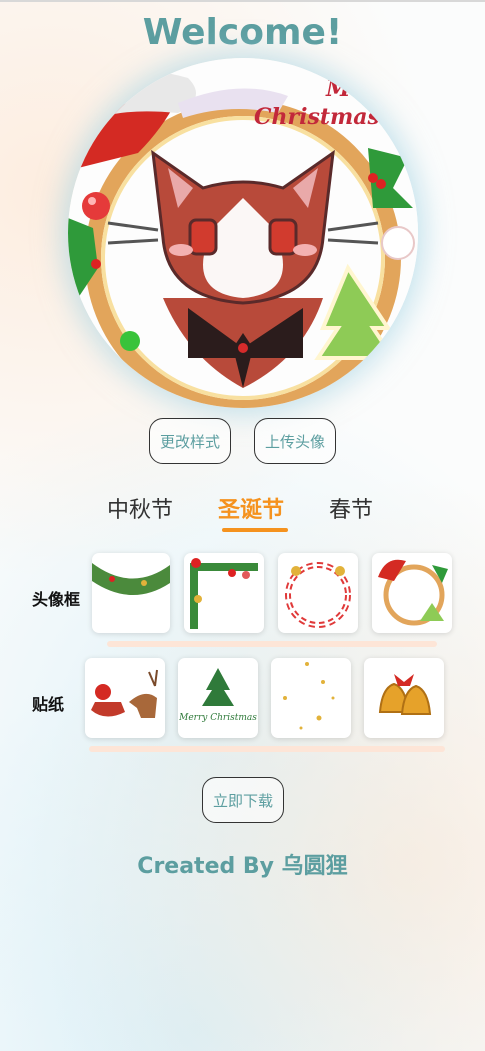  I want to click on stickers-scrollbar, so click(267, 749).